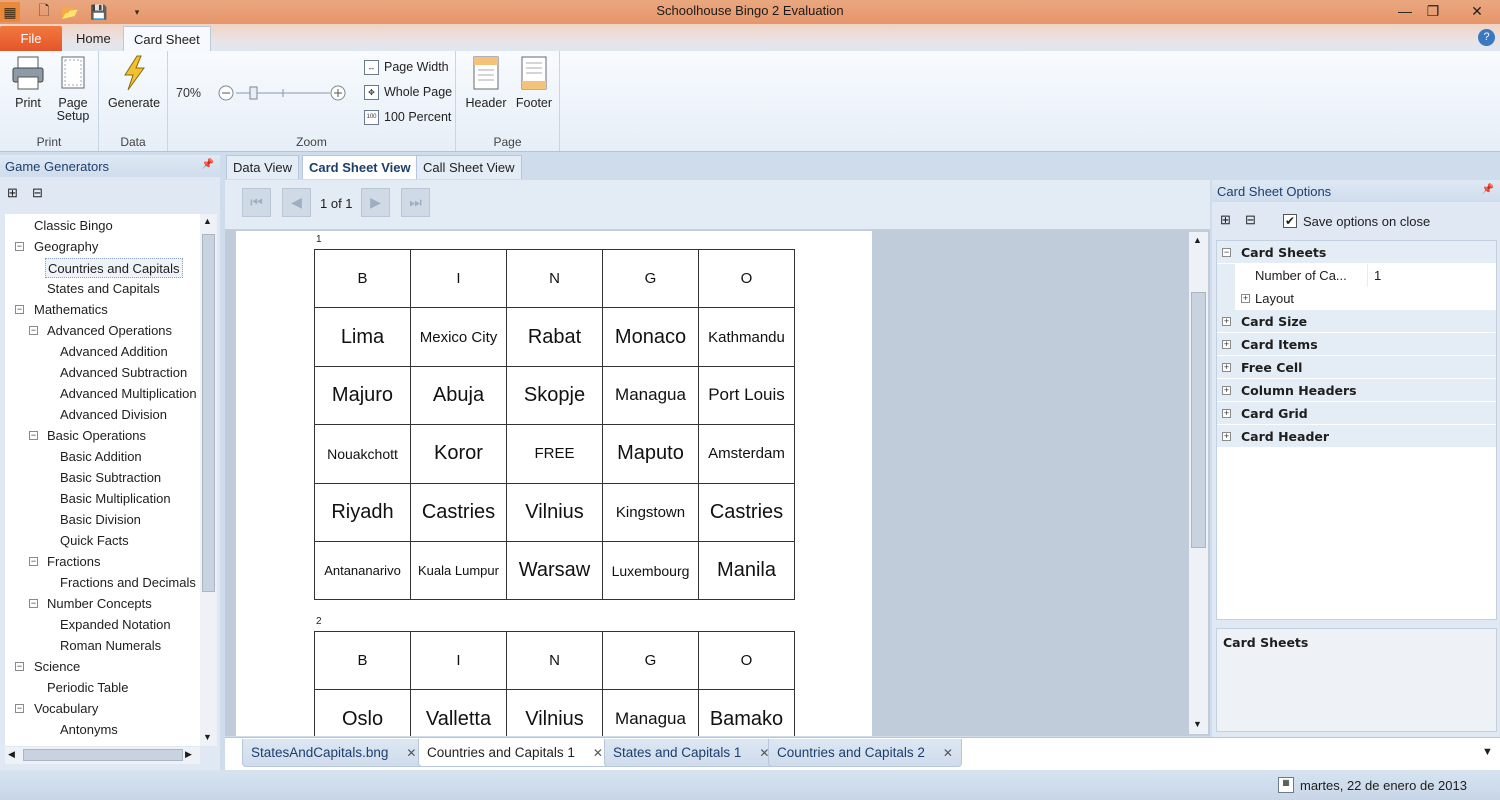 This screenshot has width=1500, height=800. I want to click on doc-tab-states-and-capitals-1: States and Capitals 1 ✕, so click(691, 753).